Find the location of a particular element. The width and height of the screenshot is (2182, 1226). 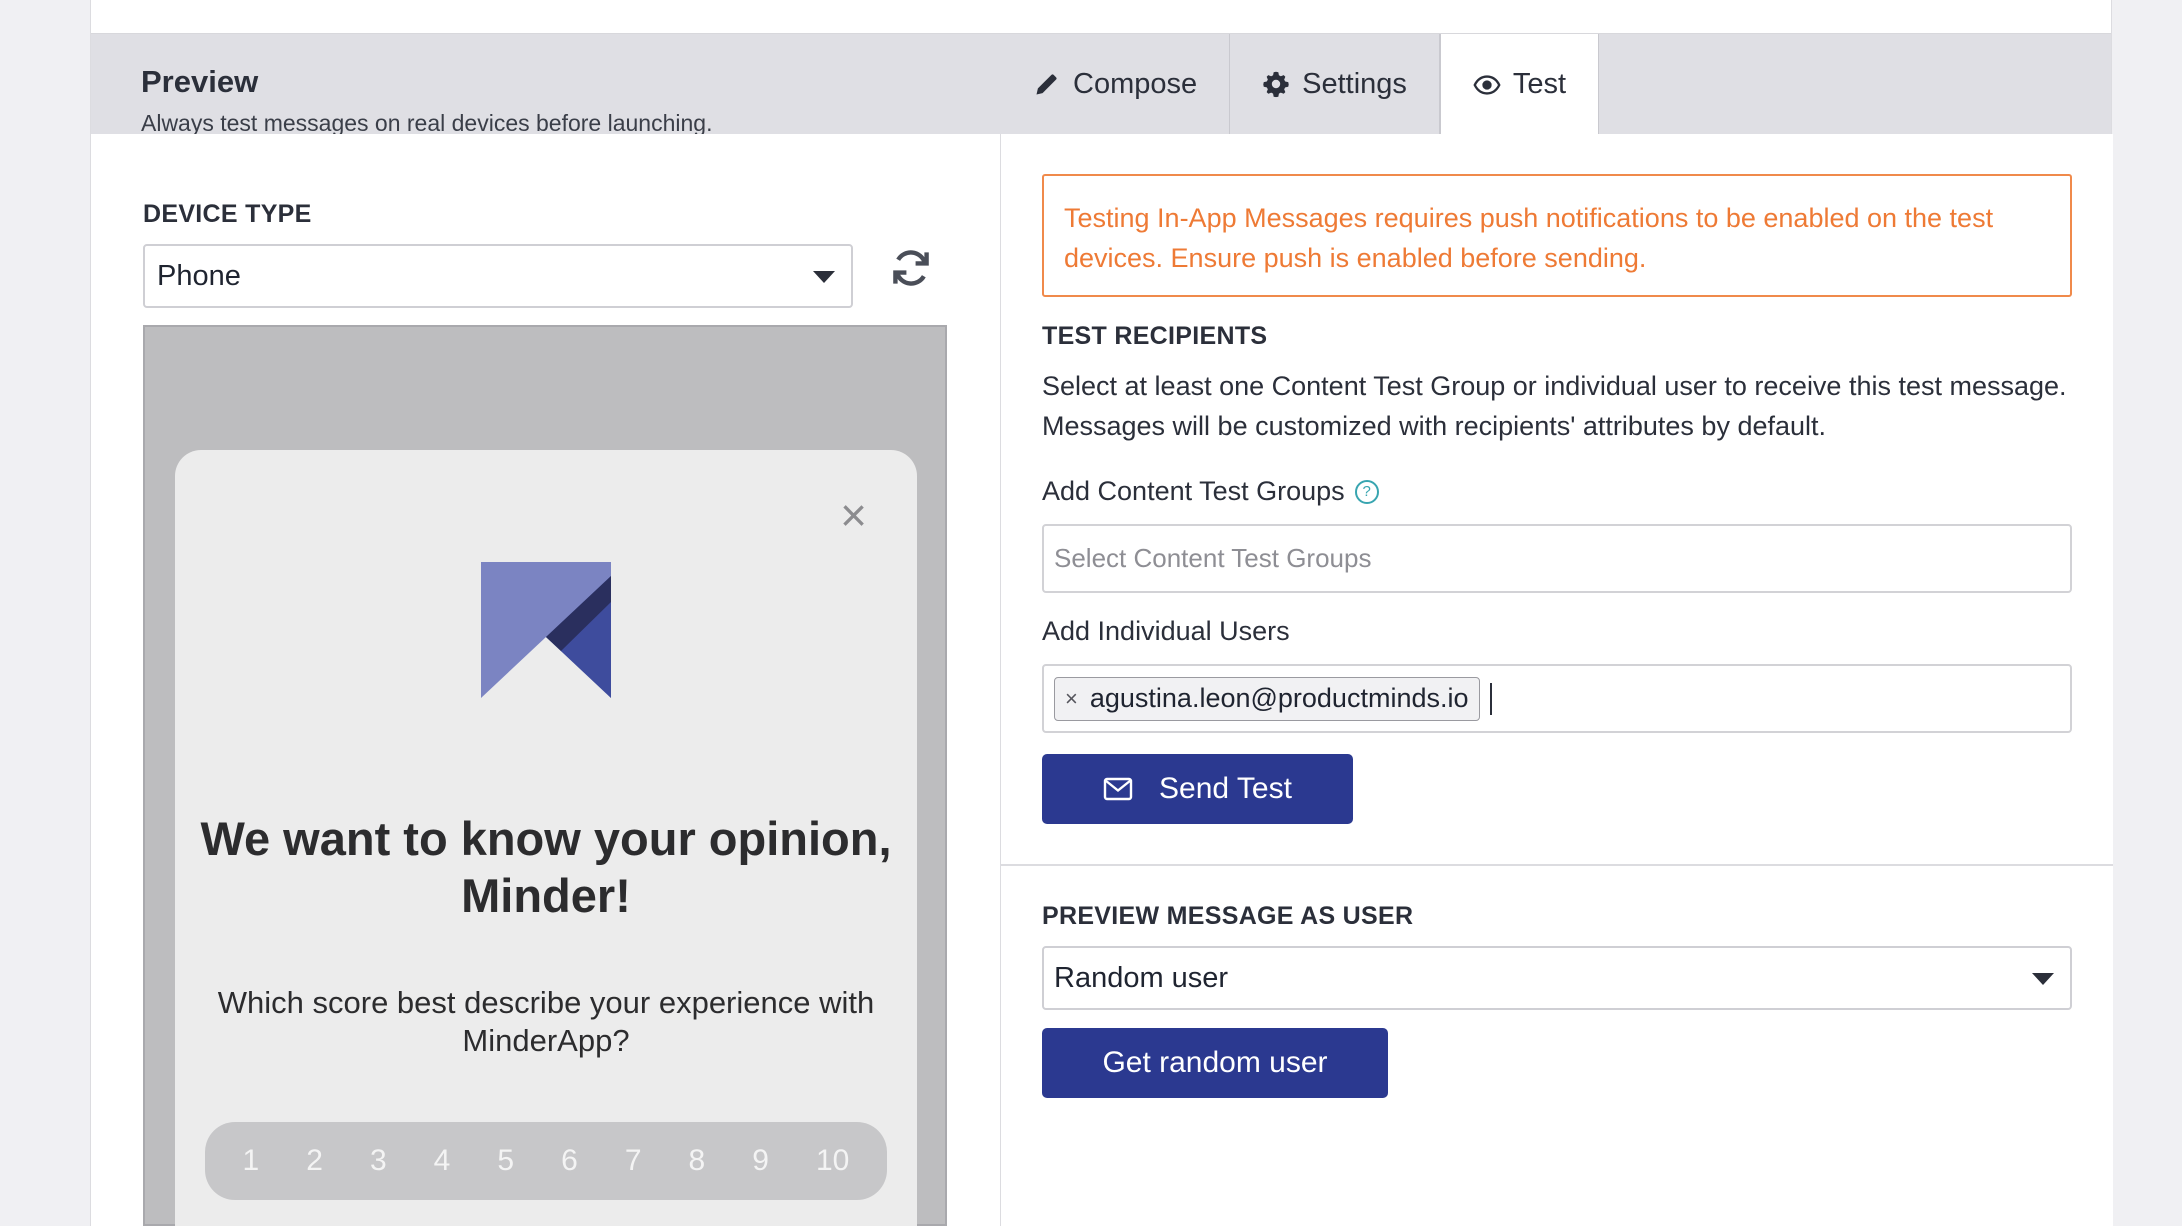

score-option: 4 is located at coordinates (442, 1161).